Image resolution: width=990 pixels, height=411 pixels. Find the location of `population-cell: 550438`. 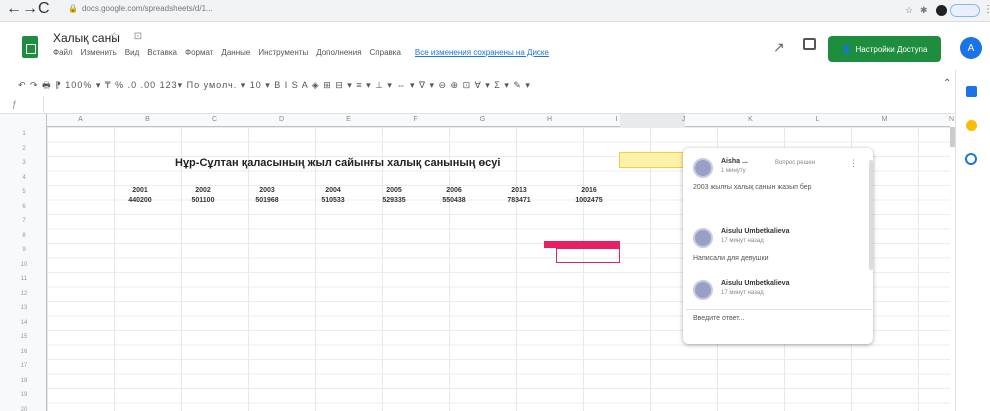

population-cell: 550438 is located at coordinates (454, 201).